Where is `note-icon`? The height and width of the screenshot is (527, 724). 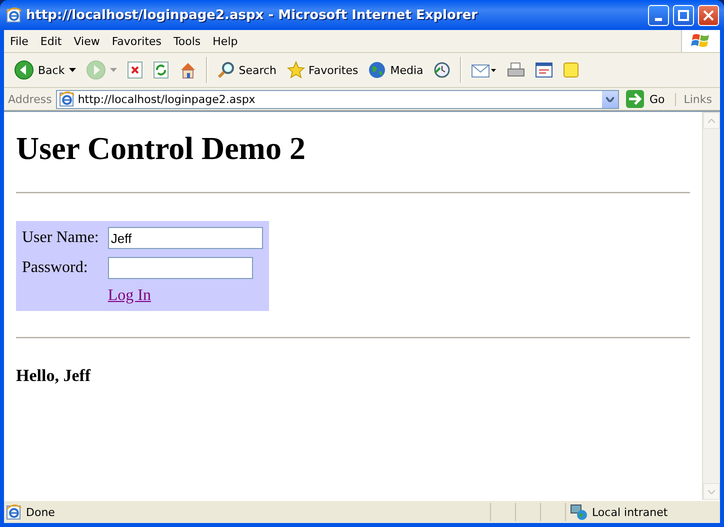
note-icon is located at coordinates (571, 70).